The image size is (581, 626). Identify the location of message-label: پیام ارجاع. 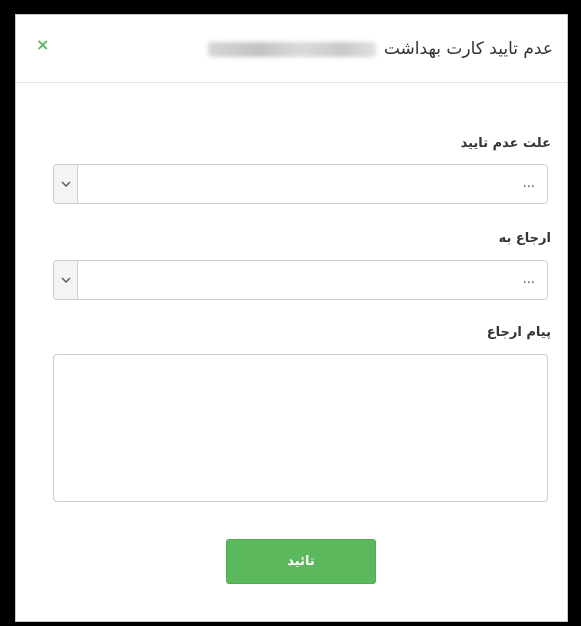
(518, 332).